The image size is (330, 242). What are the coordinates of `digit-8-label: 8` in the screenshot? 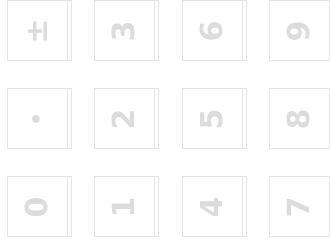 It's located at (299, 118).